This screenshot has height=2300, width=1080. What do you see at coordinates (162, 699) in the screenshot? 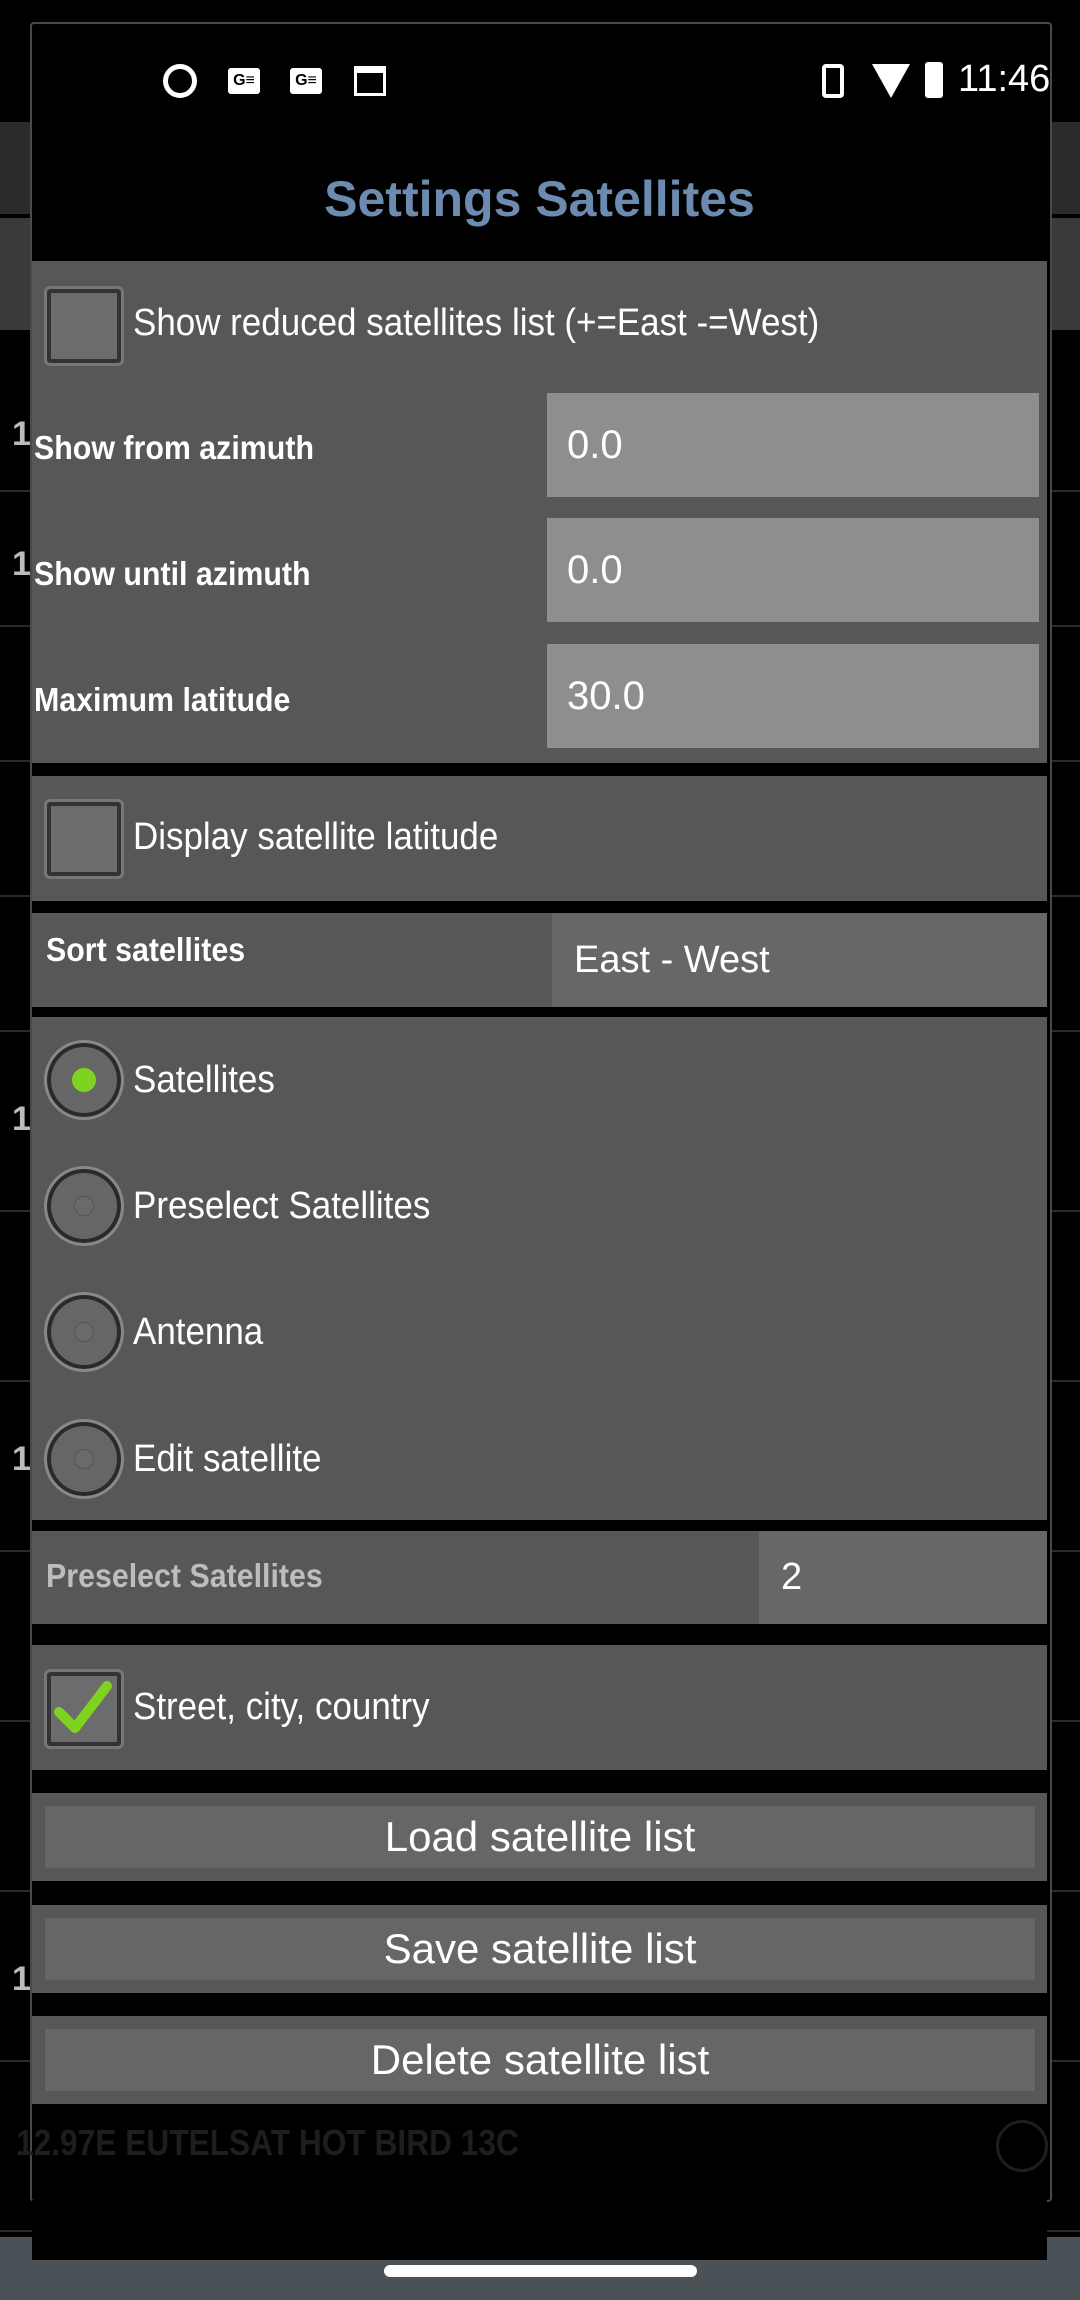
I see `max-latitude-label: Maximum latitude` at bounding box center [162, 699].